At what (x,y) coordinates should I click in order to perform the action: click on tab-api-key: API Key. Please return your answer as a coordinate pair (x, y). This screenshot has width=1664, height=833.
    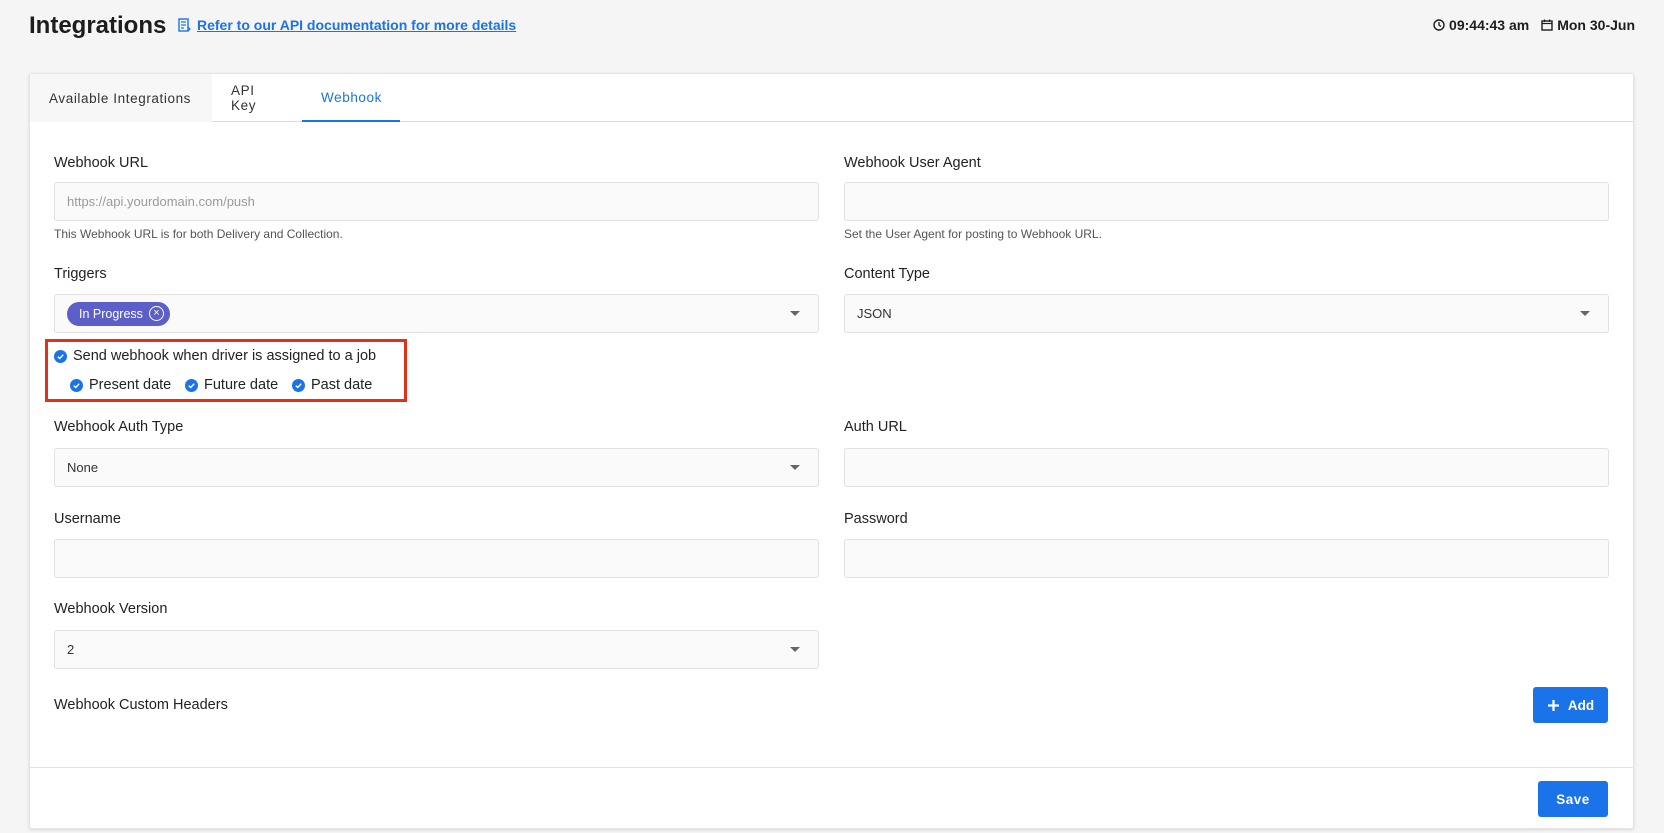
    Looking at the image, I should click on (257, 98).